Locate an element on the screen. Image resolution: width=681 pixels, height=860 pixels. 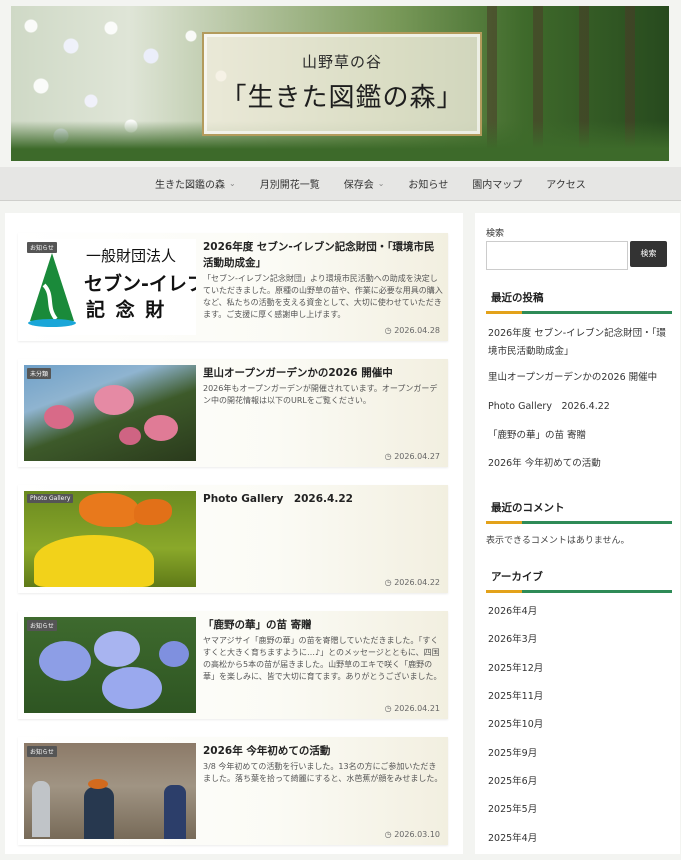
archive-link: 2025年10月 is located at coordinates (579, 725).